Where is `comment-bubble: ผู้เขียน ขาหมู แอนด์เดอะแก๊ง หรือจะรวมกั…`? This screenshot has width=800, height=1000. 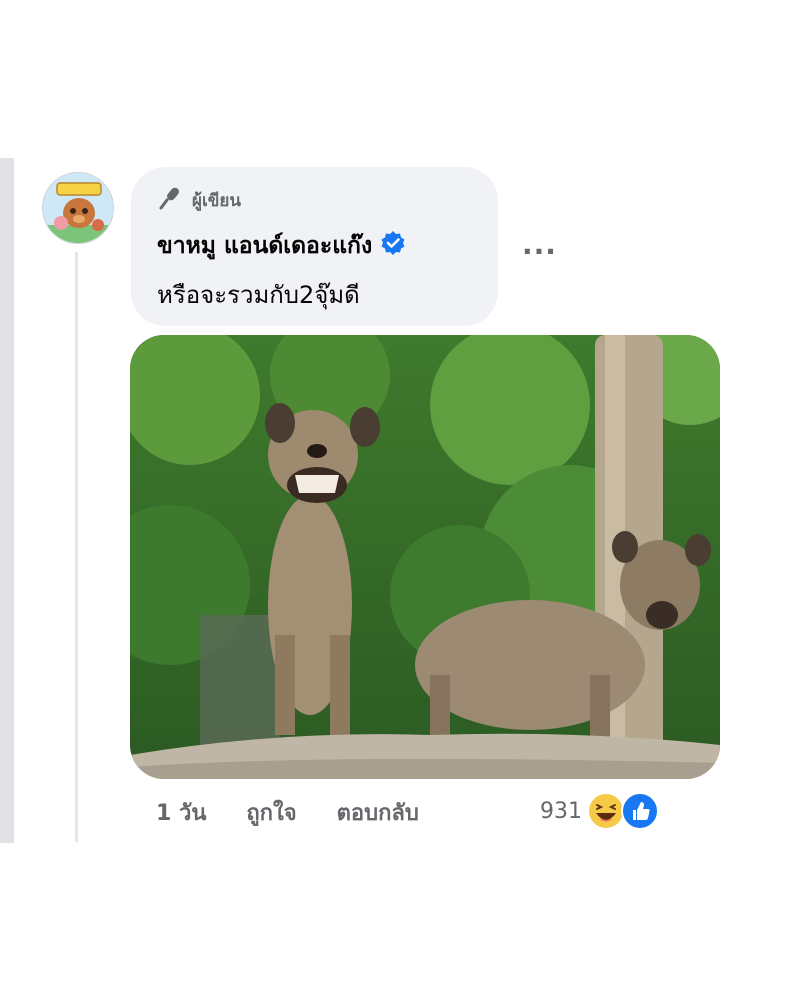
comment-bubble: ผู้เขียน ขาหมู แอนด์เดอะแก๊ง หรือจะรวมกั… is located at coordinates (314, 246).